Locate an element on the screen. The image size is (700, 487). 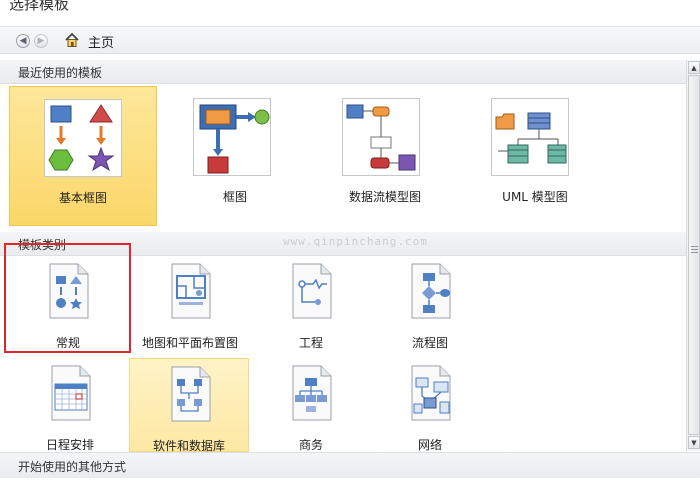
watermark: www.qinpinchang.com is located at coordinates (355, 241).